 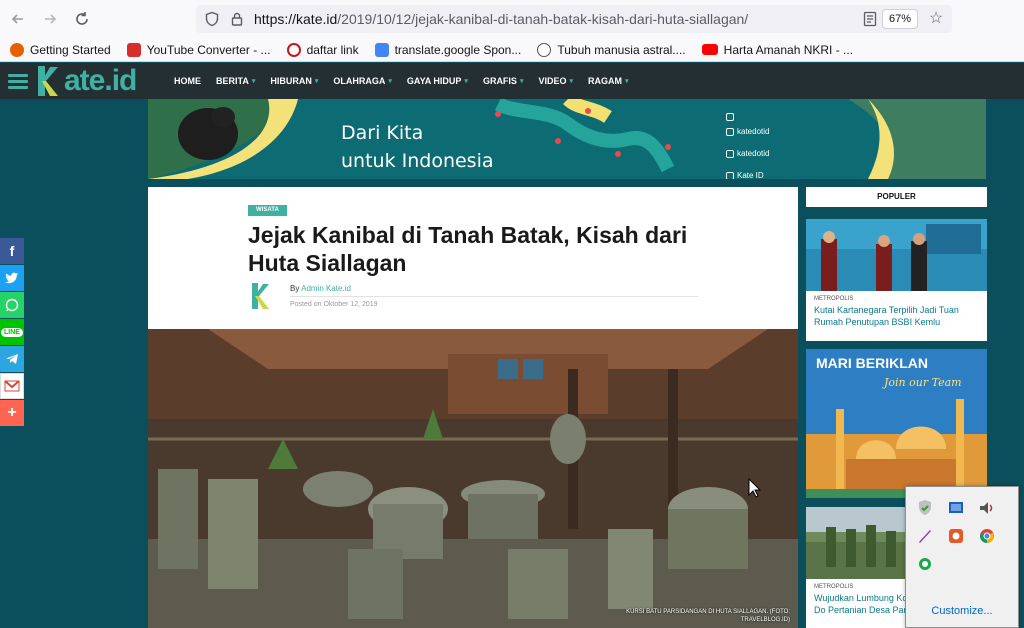 I want to click on facebook-share-button: f, so click(x=12, y=251).